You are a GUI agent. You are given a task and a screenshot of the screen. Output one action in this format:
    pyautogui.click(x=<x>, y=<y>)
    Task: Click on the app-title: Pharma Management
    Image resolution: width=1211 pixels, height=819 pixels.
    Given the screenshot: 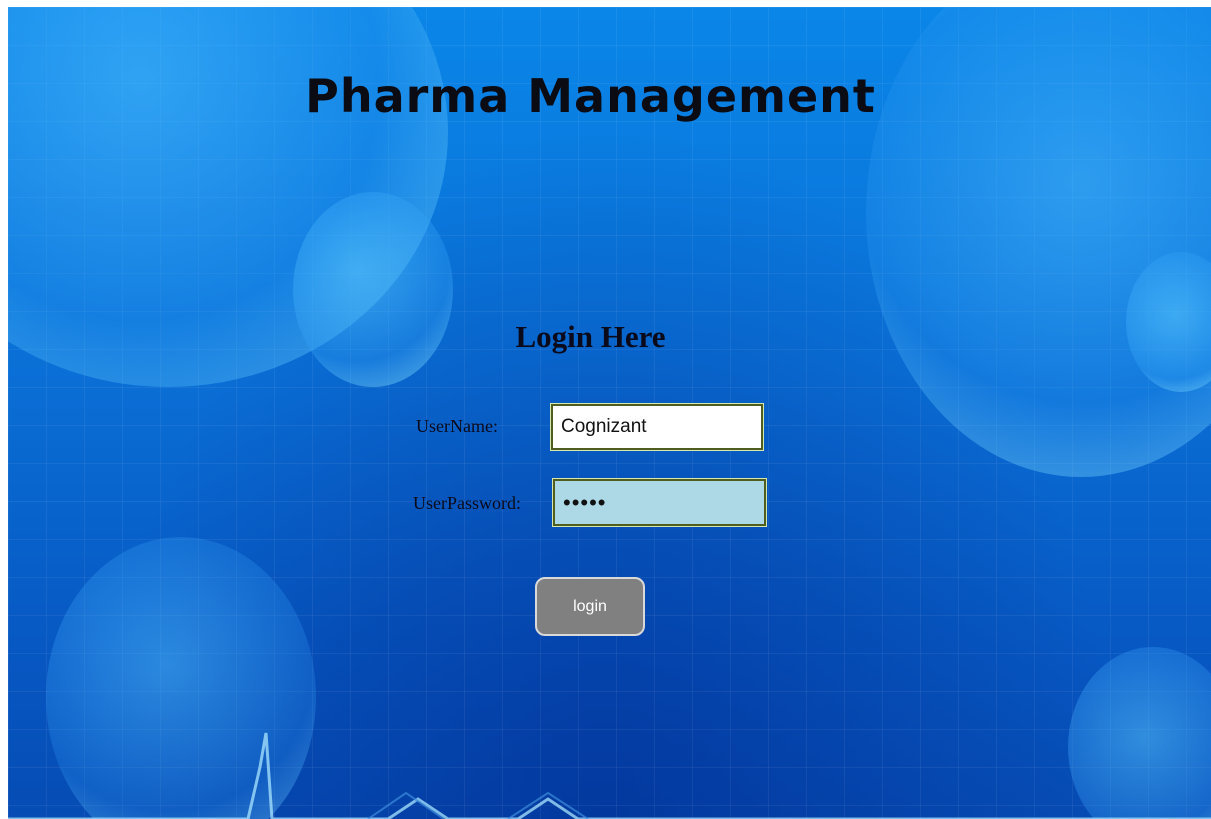 What is the action you would take?
    pyautogui.click(x=590, y=96)
    